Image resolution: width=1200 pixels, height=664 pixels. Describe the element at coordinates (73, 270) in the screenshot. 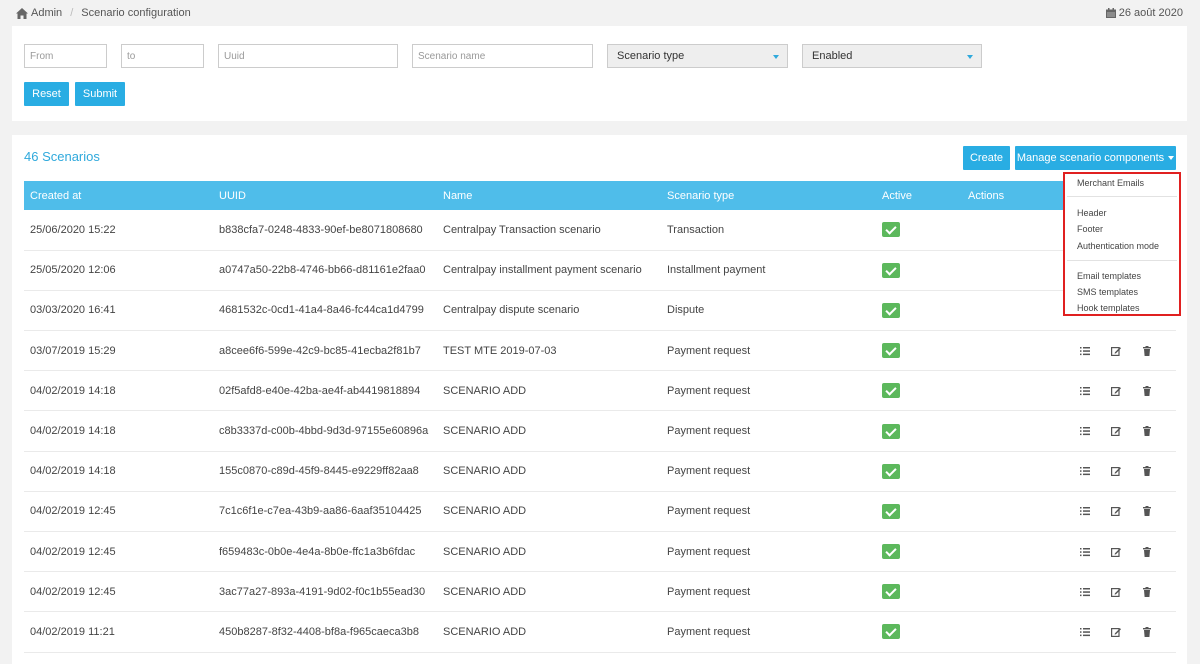

I see `created-at-cell: 25/05/2020 12:06` at that location.